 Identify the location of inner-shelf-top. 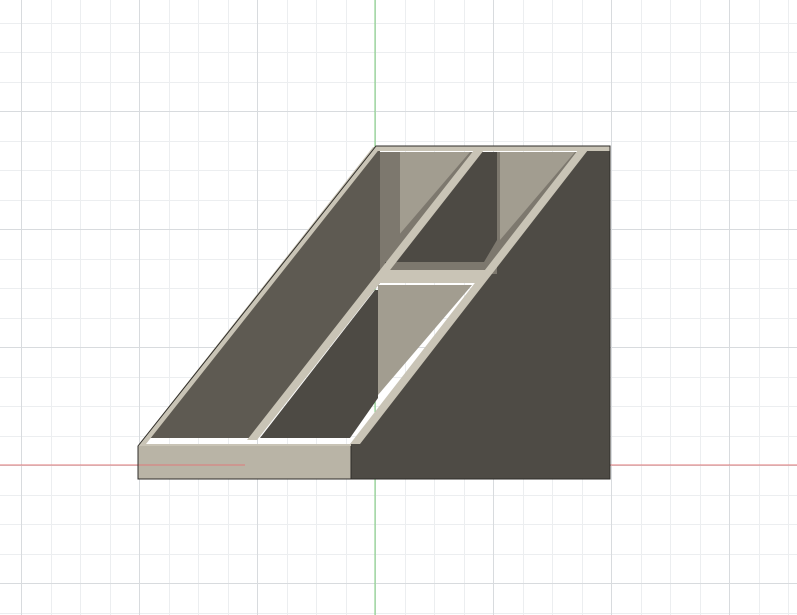
(431, 276).